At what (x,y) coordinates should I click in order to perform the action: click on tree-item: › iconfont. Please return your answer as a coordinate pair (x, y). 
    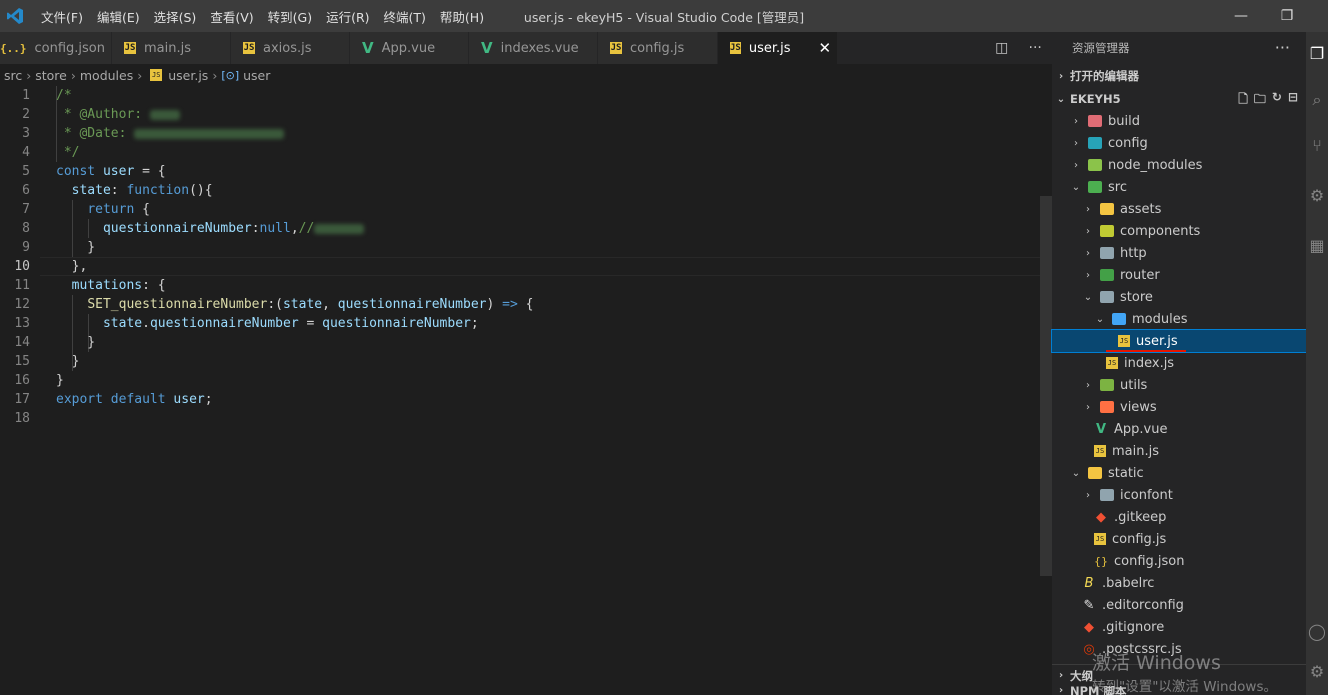
    Looking at the image, I should click on (1179, 495).